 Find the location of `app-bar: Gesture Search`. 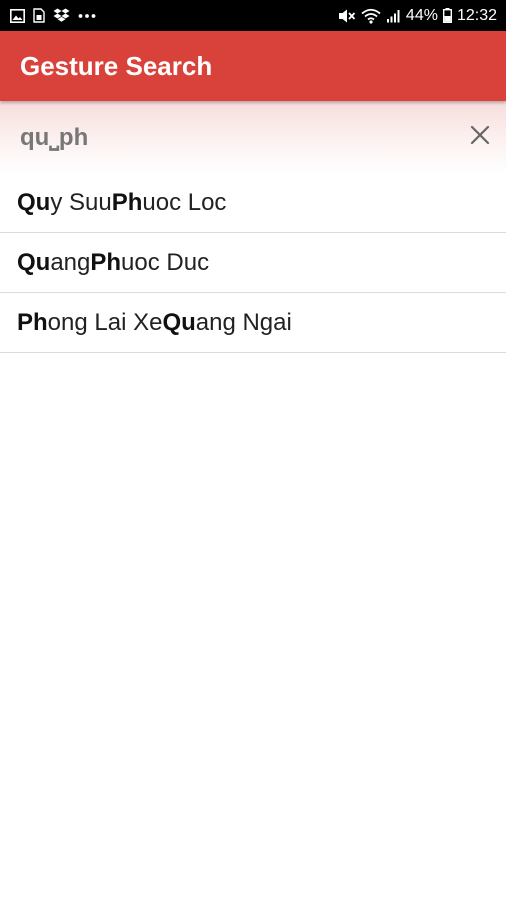

app-bar: Gesture Search is located at coordinates (253, 66).